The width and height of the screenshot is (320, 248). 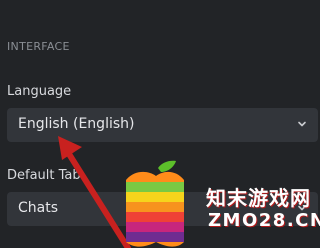 What do you see at coordinates (38, 46) in the screenshot?
I see `section-header-interface: INTERFACE` at bounding box center [38, 46].